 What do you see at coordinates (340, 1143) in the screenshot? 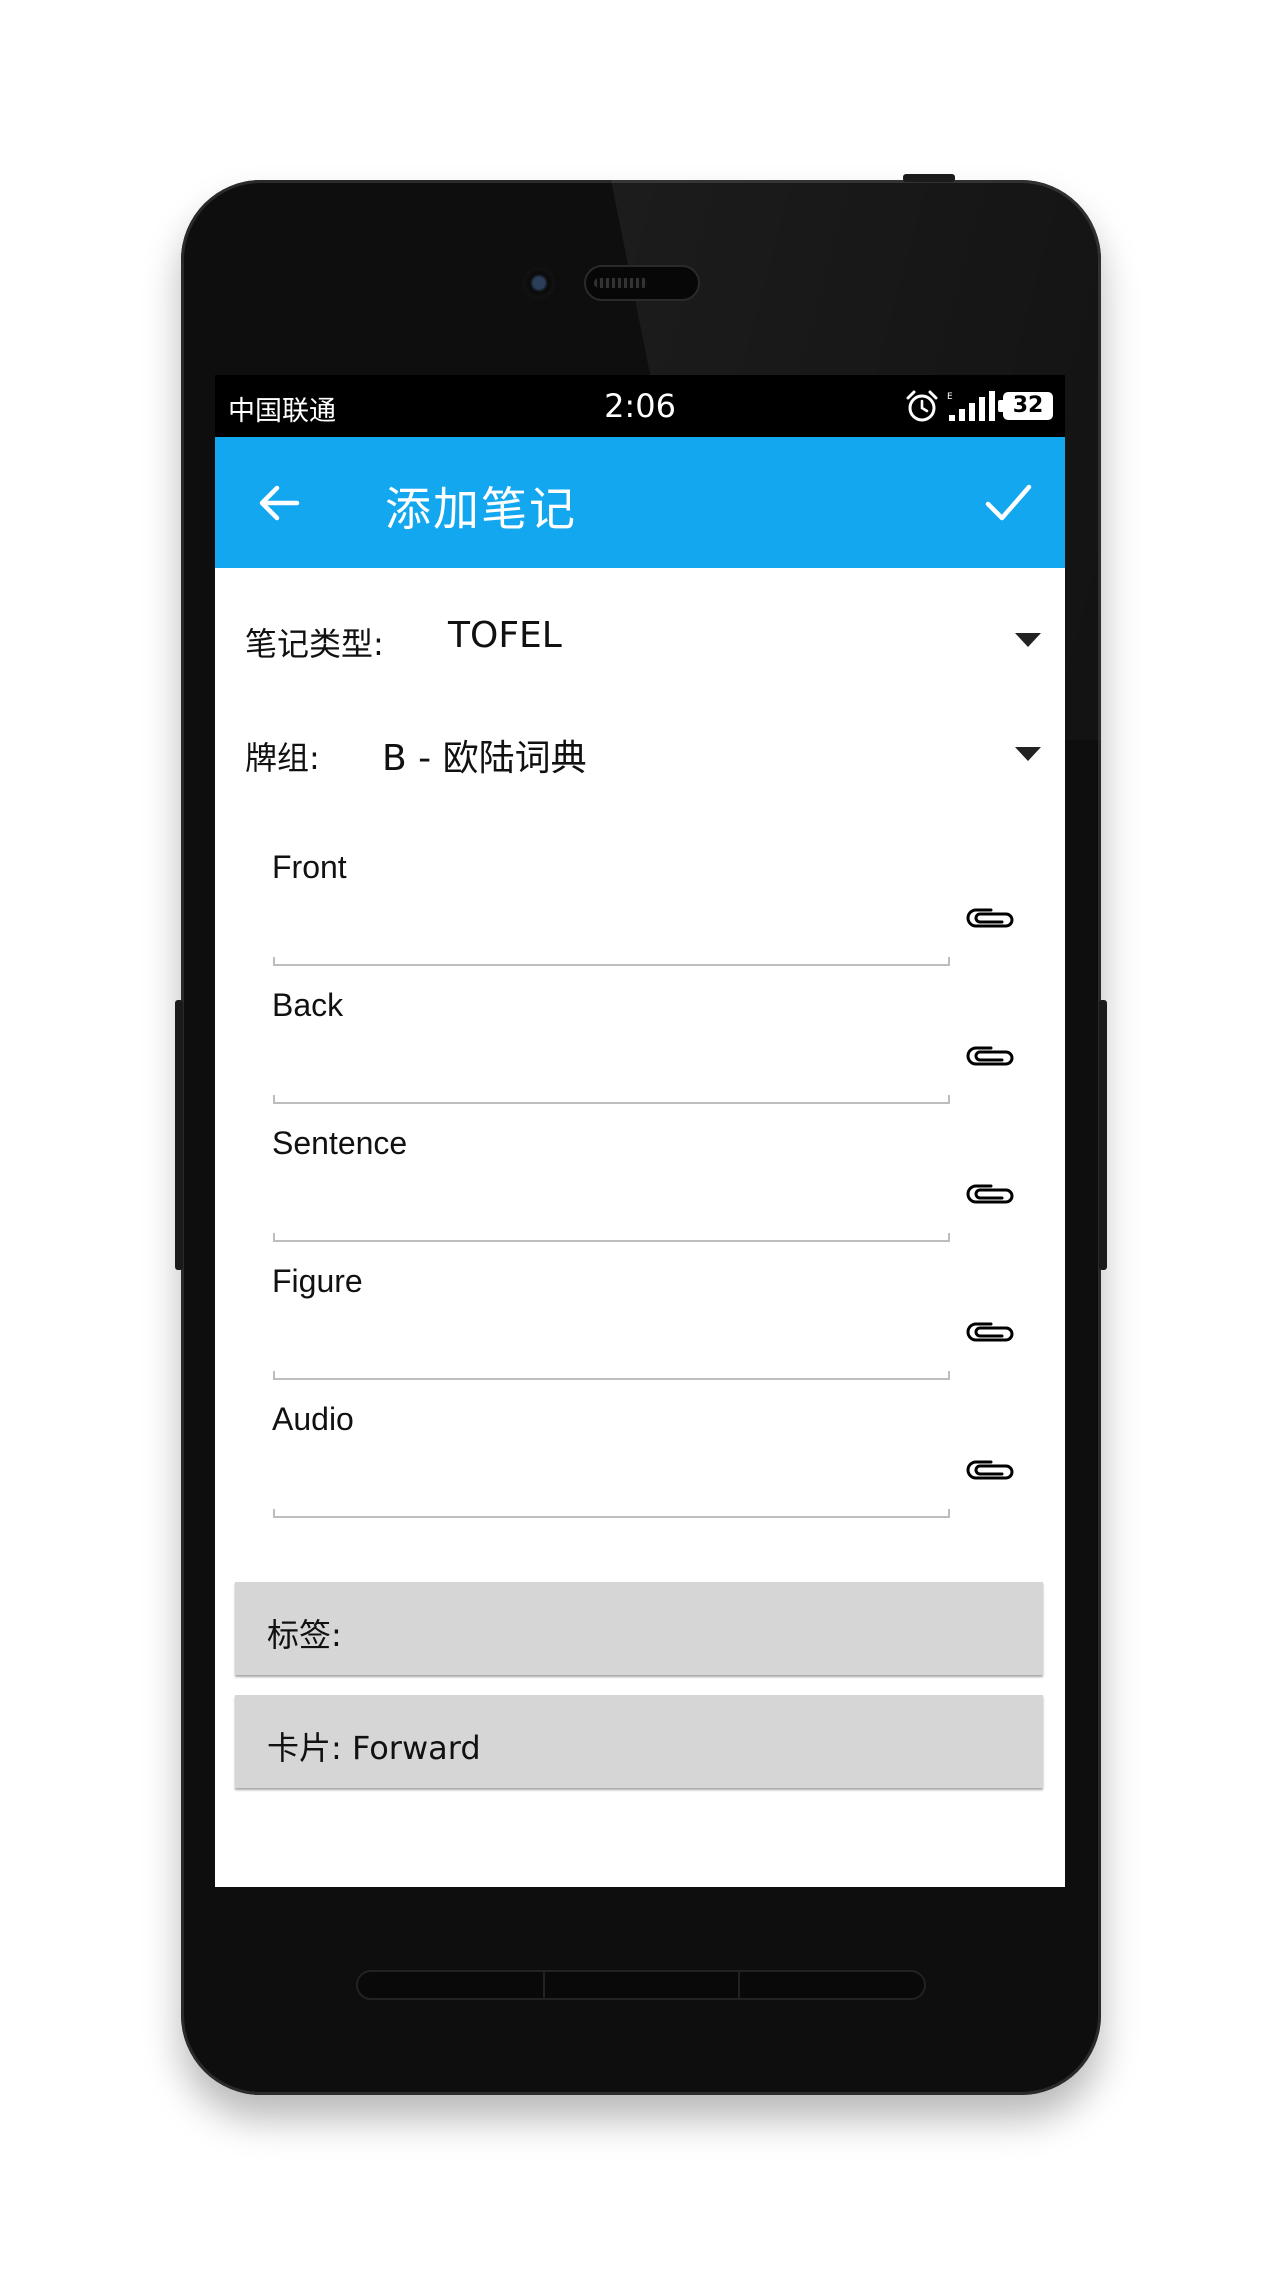
I see `field-label: Sentence` at bounding box center [340, 1143].